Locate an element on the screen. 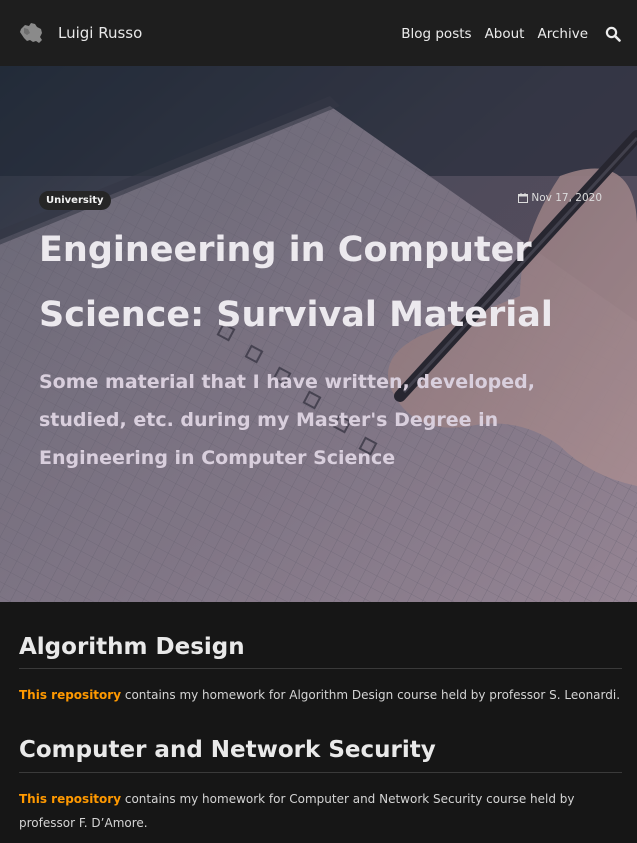 This screenshot has width=637, height=843. brand-link: Luigi Russo is located at coordinates (80, 33).